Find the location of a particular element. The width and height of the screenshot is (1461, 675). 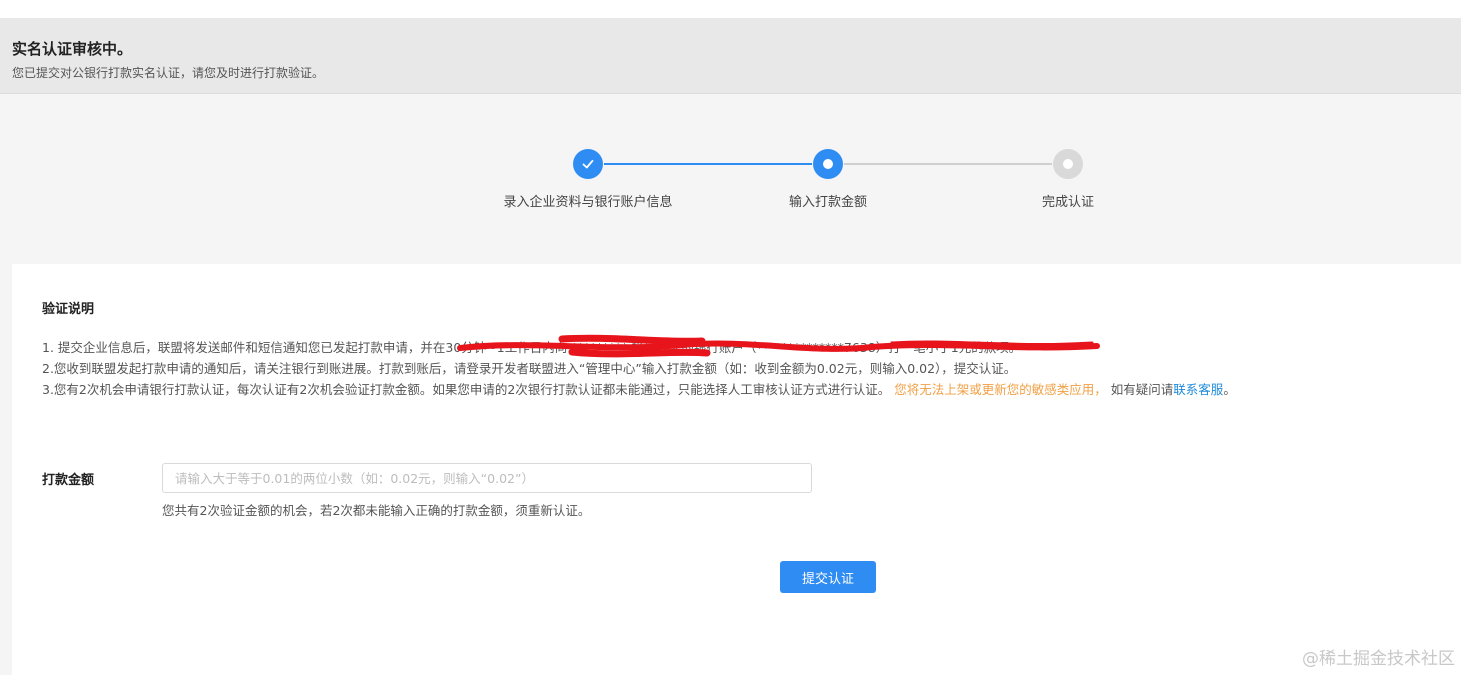

step-connector-done is located at coordinates (708, 164).